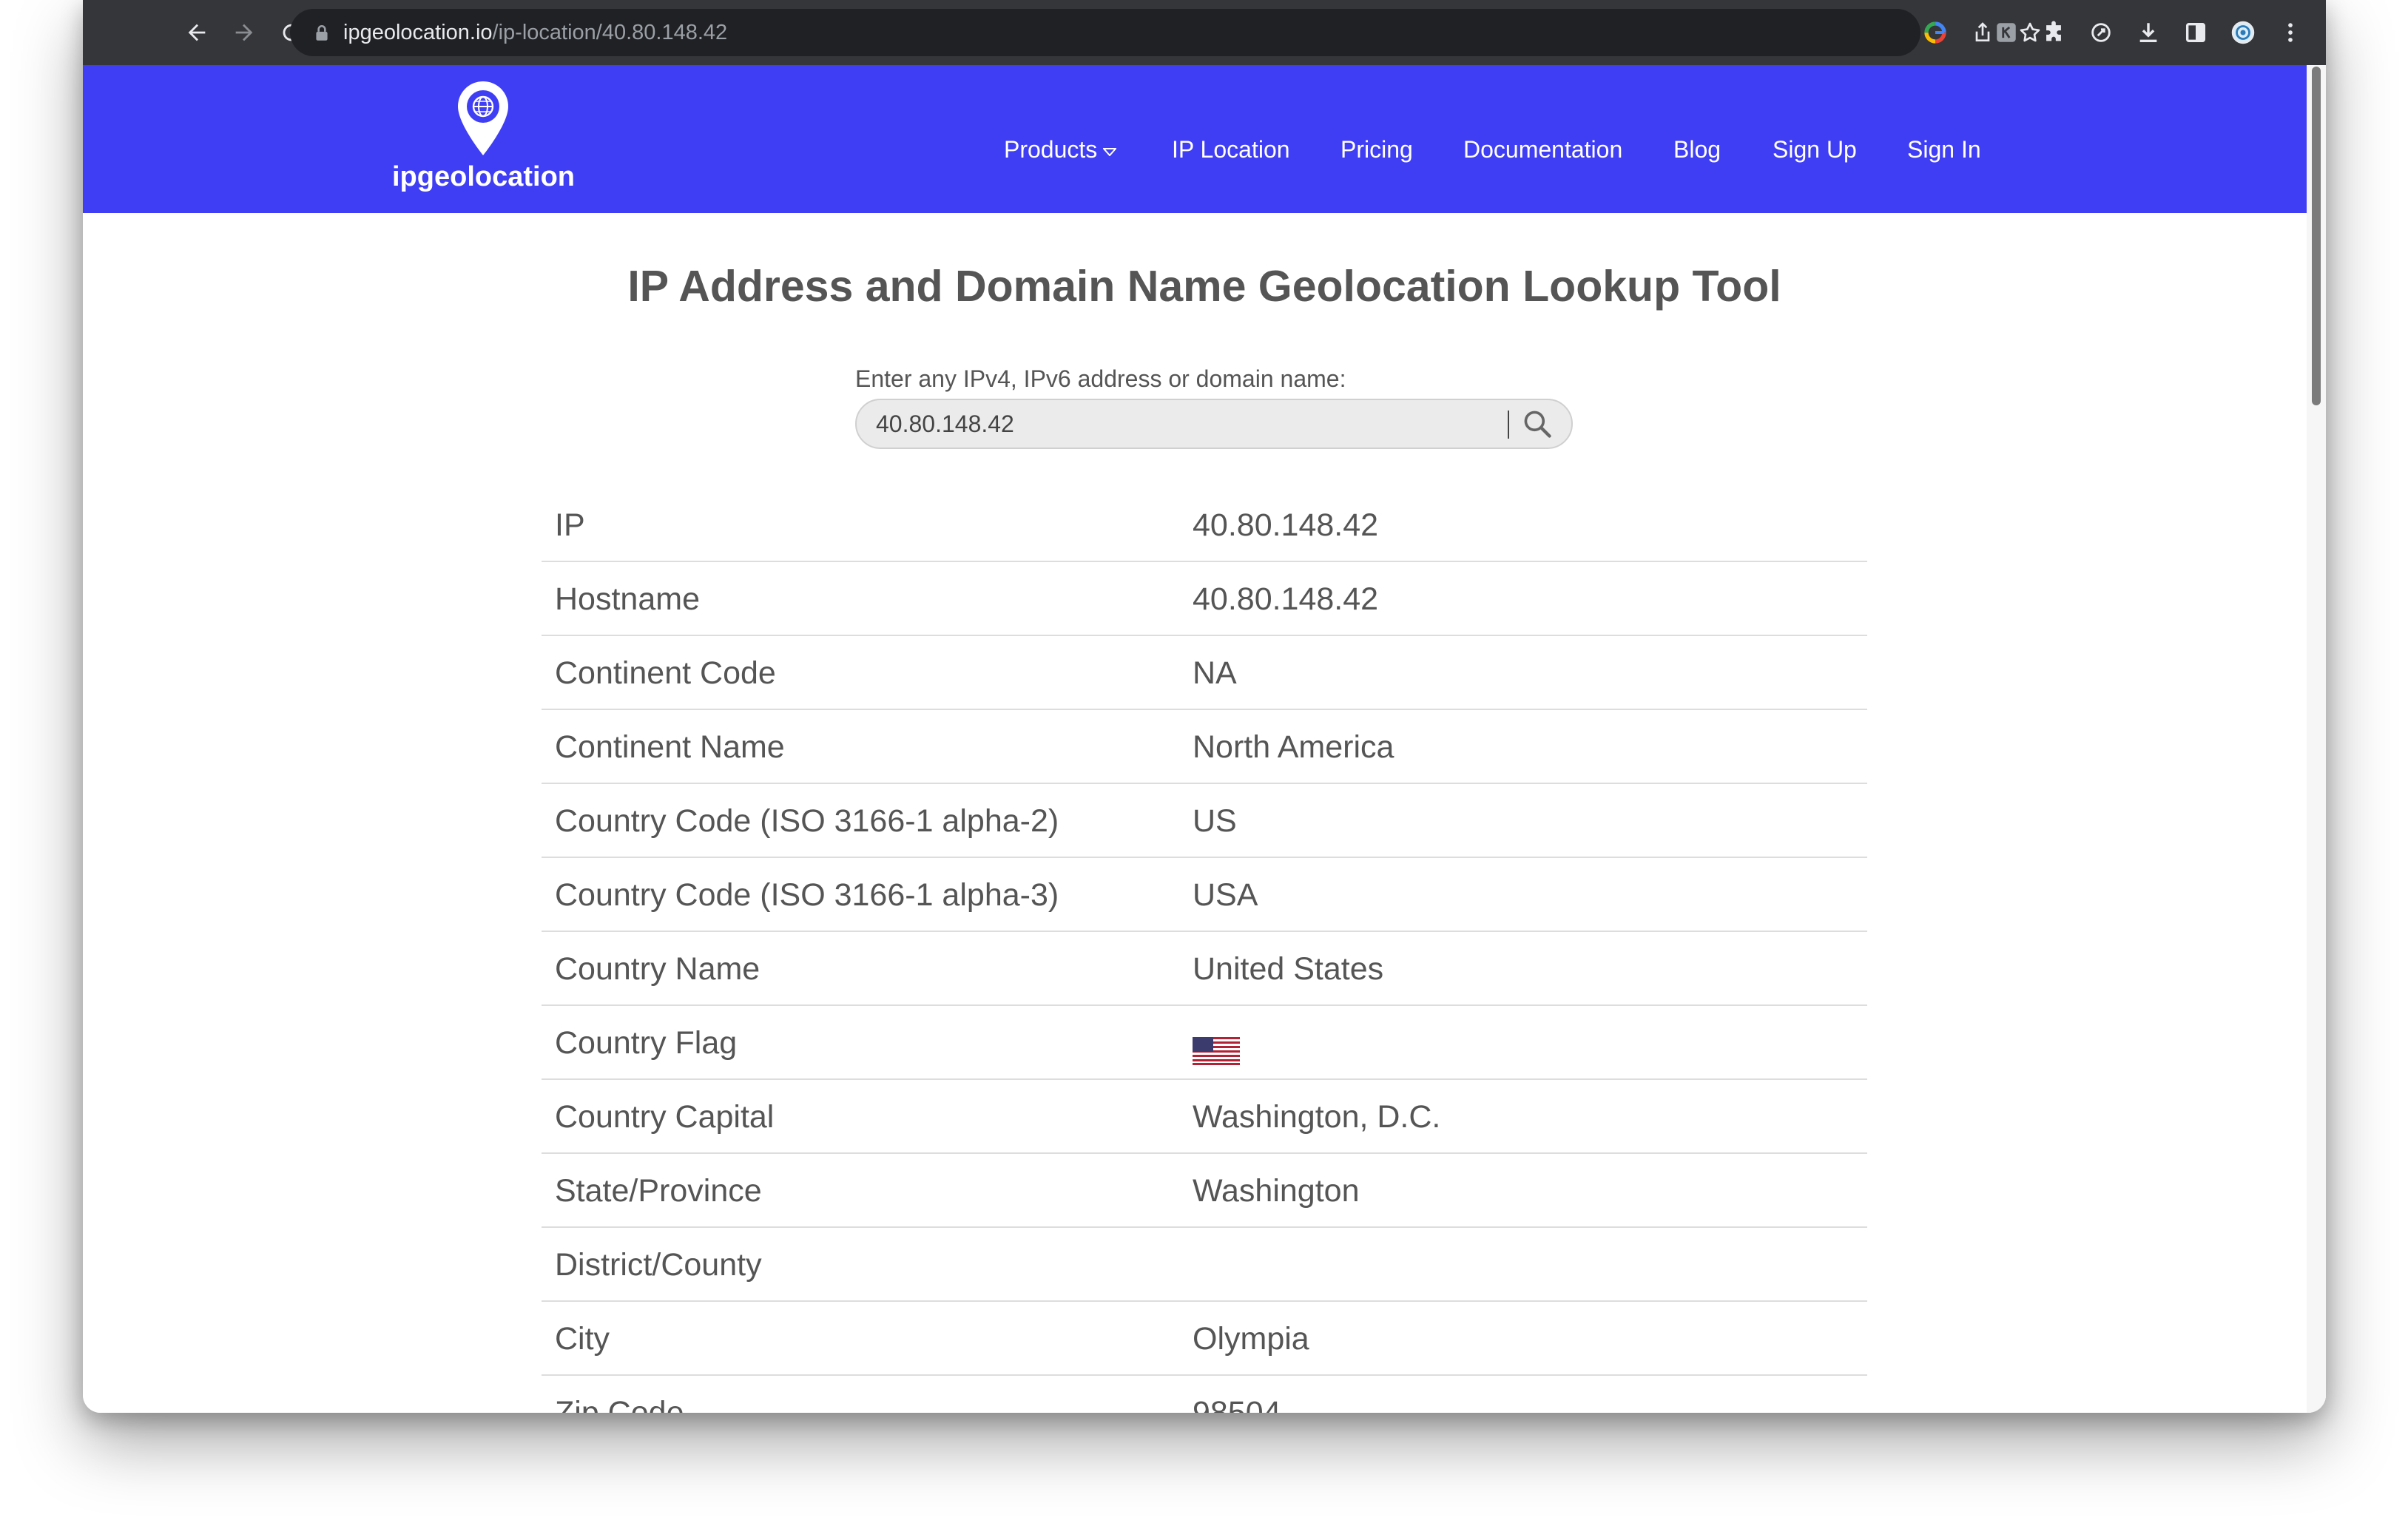 This screenshot has height=1523, width=2408. Describe the element at coordinates (2316, 236) in the screenshot. I see `scrollbar-thumb` at that location.